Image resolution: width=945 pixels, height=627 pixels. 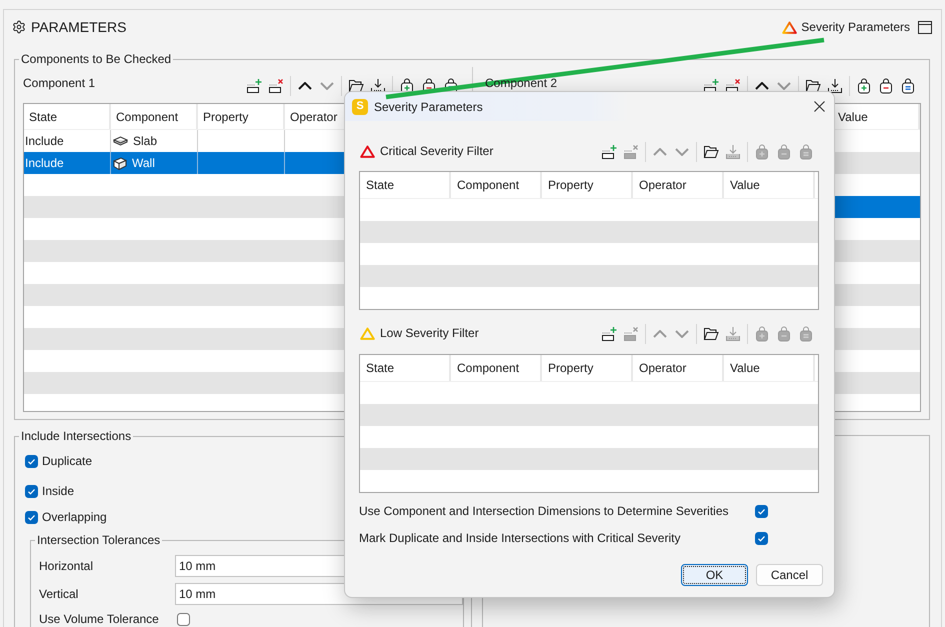 I want to click on group-title: Include Intersections, so click(x=76, y=436).